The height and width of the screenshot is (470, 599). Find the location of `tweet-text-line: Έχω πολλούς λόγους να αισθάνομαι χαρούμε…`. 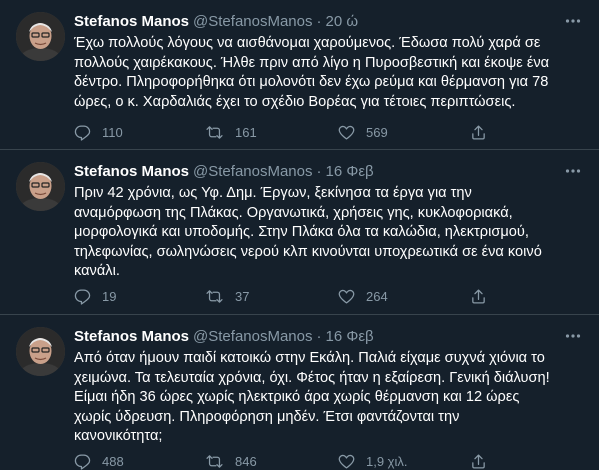

tweet-text-line: Έχω πολλούς λόγους να αισθάνομαι χαρούμε… is located at coordinates (307, 43).